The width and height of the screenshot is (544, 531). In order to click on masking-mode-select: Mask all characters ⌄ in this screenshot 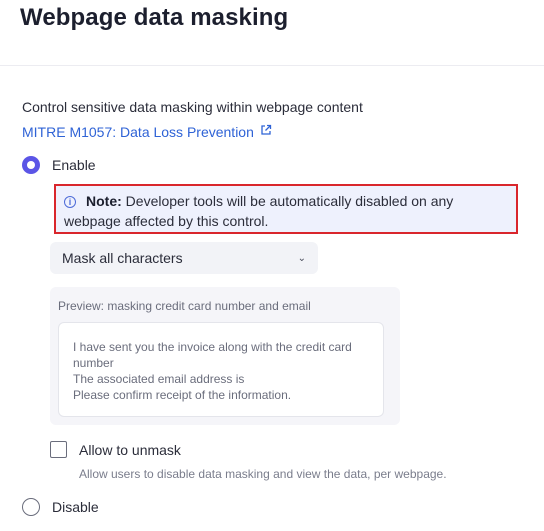, I will do `click(184, 258)`.